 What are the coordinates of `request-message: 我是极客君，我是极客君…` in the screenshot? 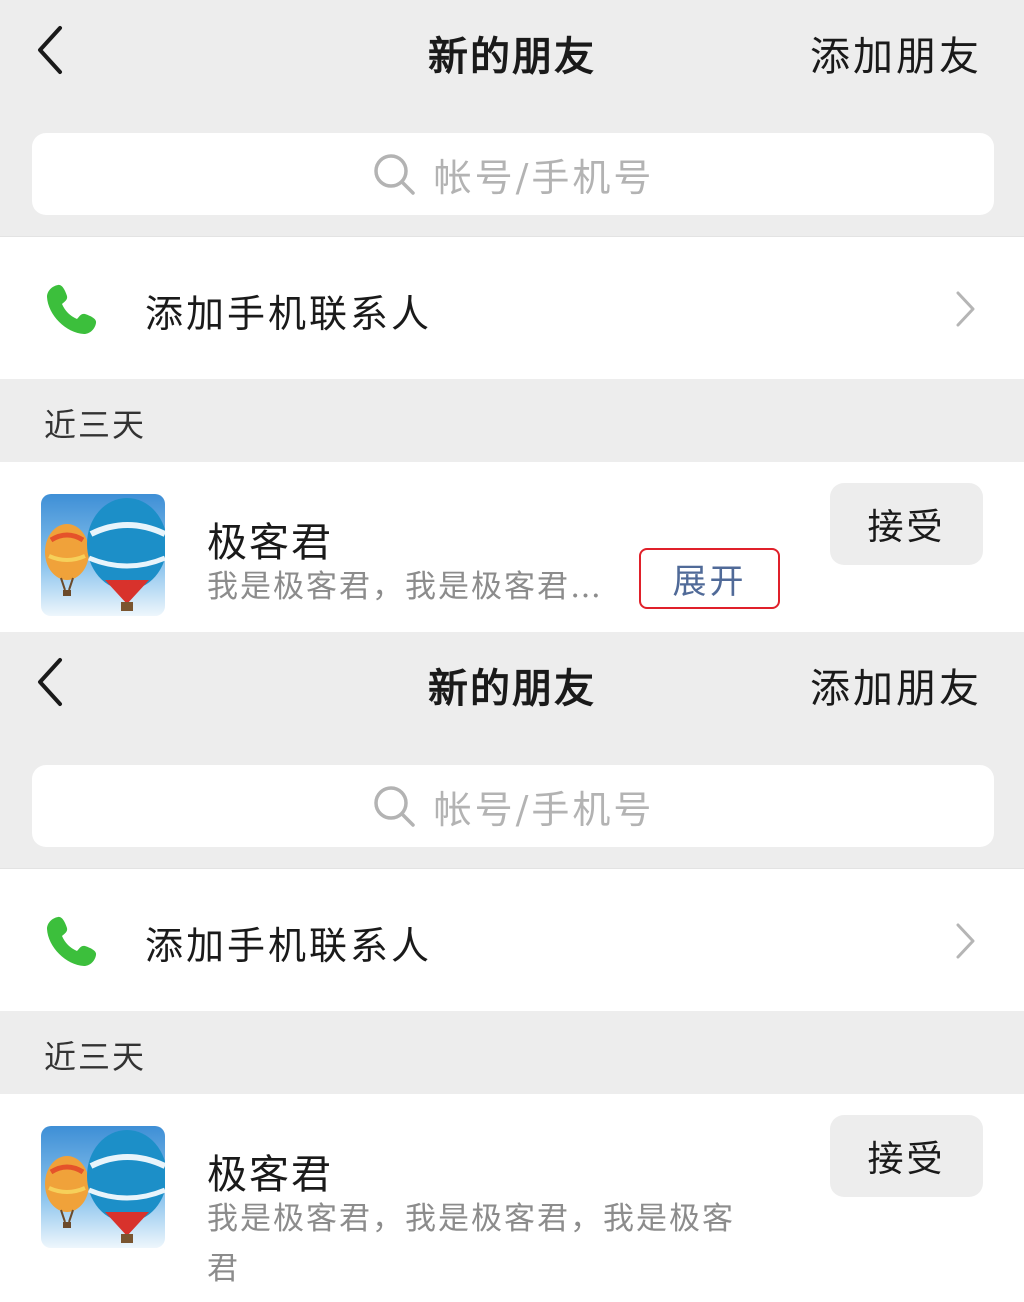 It's located at (405, 587).